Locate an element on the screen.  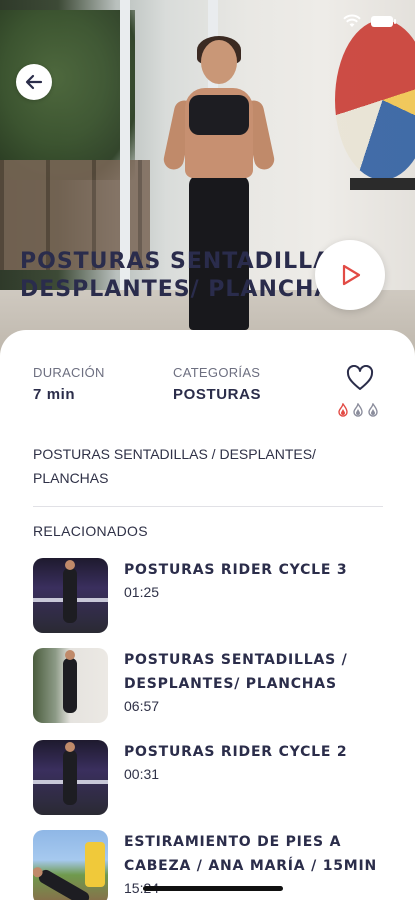
related-item-title: POSTURAS RIDER CYCLE 3 is located at coordinates (236, 570).